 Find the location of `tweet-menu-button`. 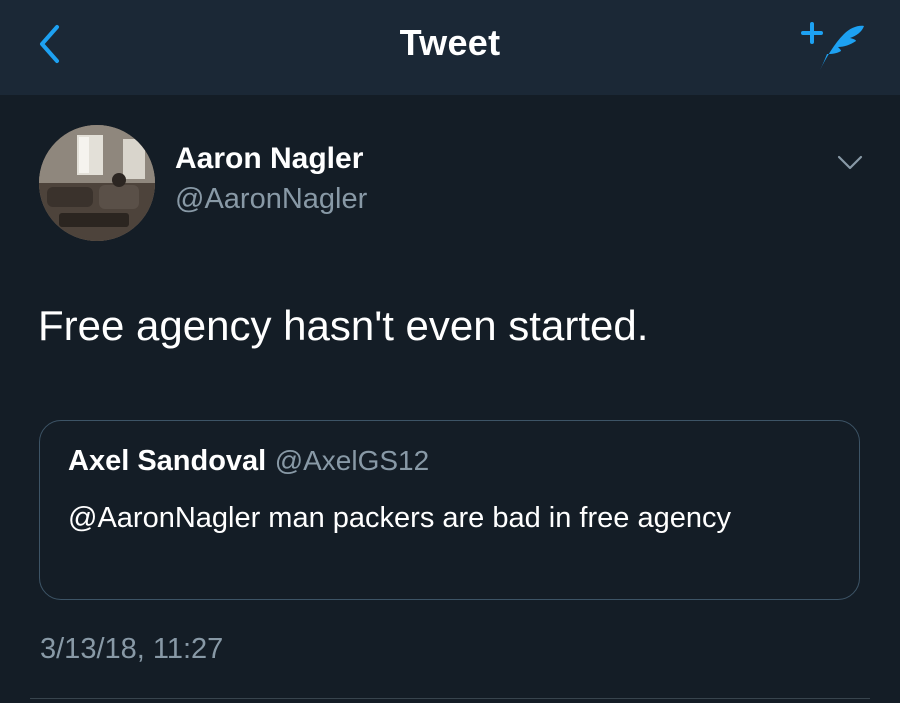

tweet-menu-button is located at coordinates (850, 162).